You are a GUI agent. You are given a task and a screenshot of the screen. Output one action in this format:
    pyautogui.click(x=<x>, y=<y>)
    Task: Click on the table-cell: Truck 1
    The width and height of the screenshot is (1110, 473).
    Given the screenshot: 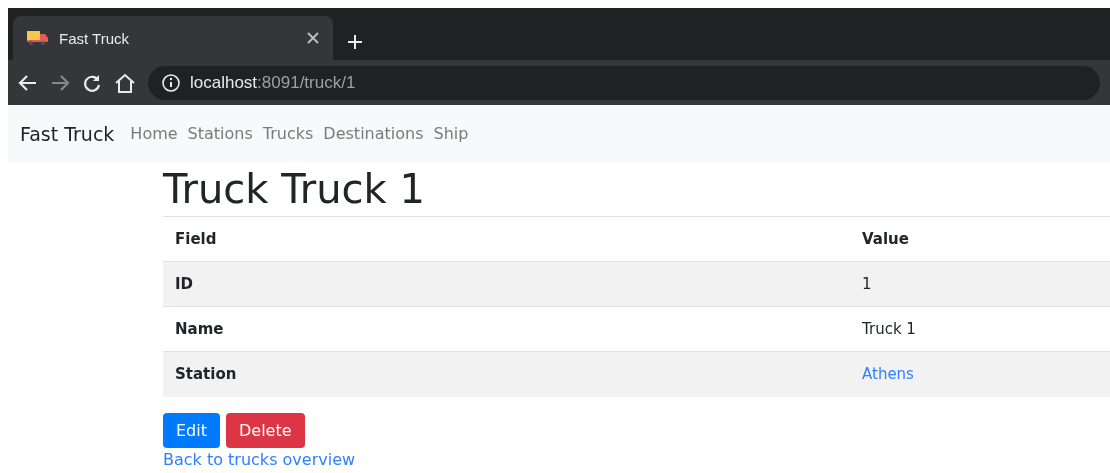 What is the action you would take?
    pyautogui.click(x=980, y=329)
    